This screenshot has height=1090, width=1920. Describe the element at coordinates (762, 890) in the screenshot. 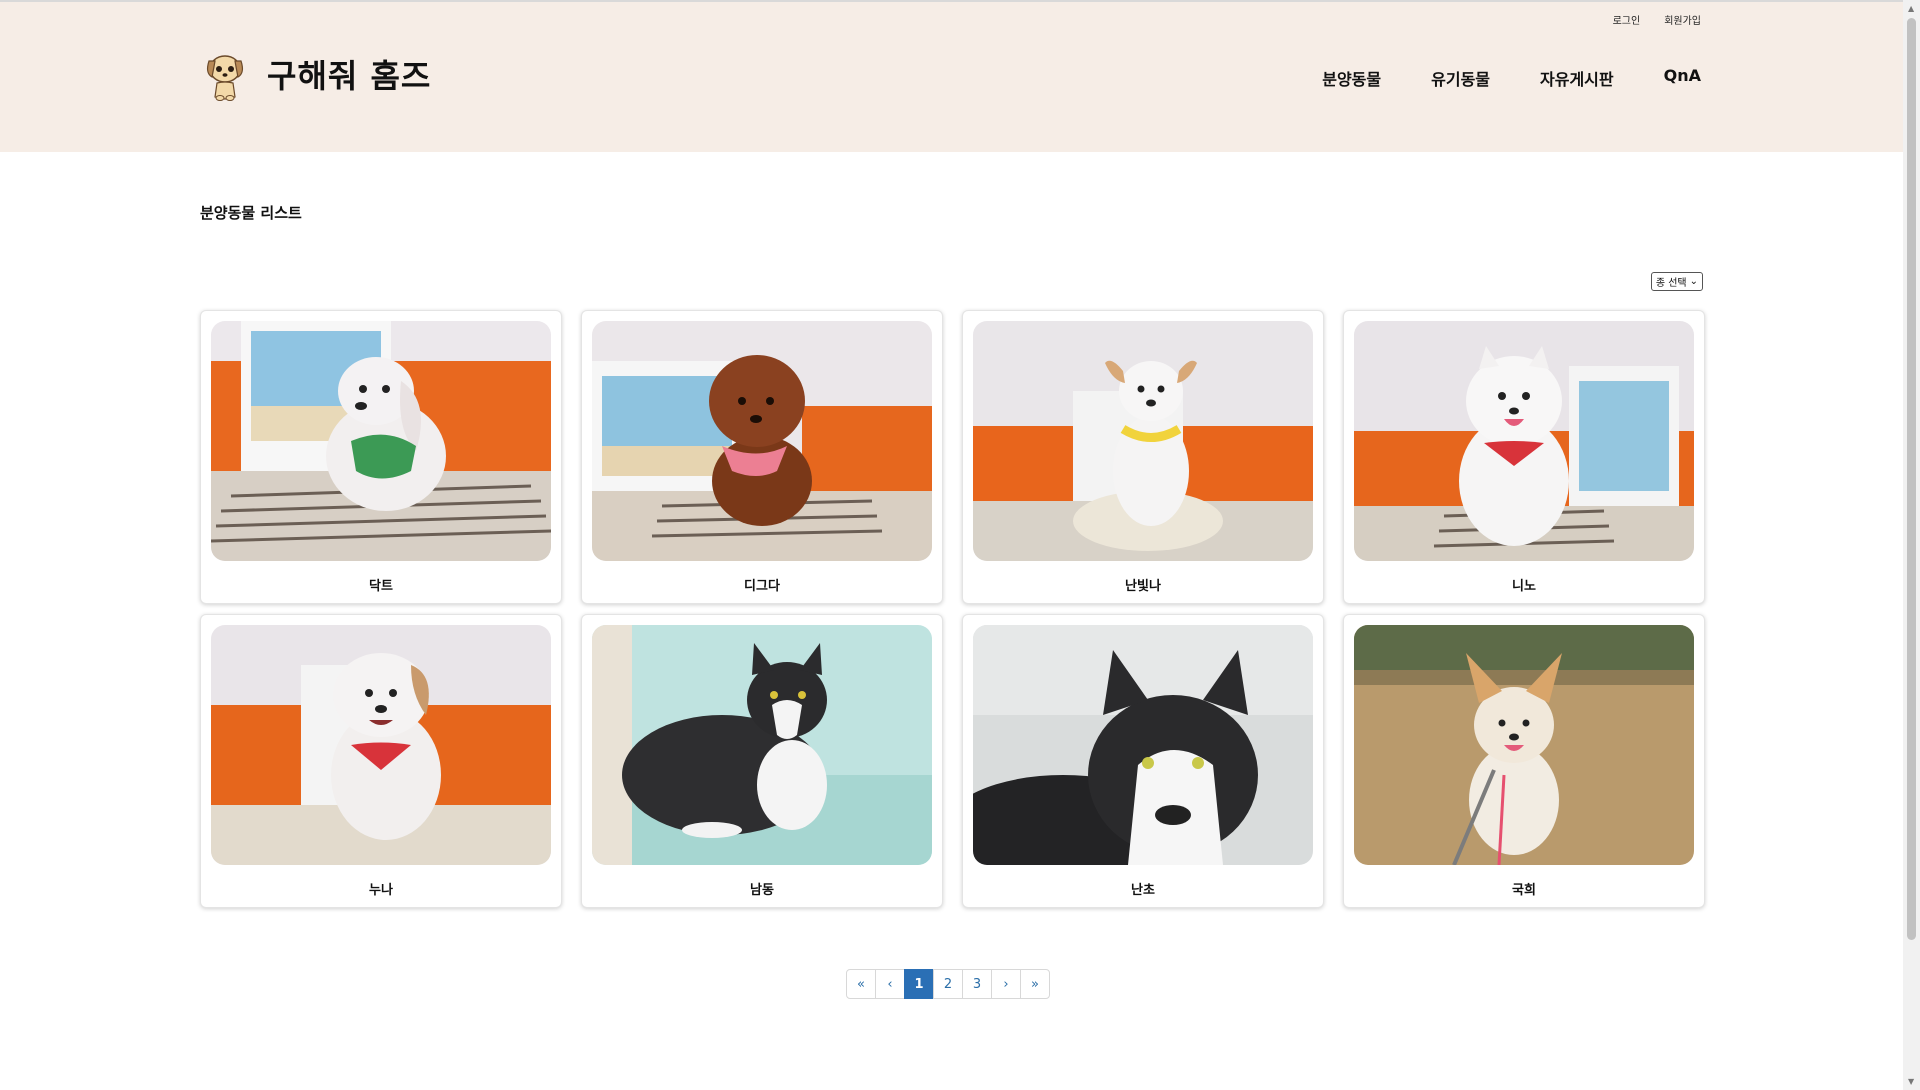

I see `animal-name: 남동` at that location.